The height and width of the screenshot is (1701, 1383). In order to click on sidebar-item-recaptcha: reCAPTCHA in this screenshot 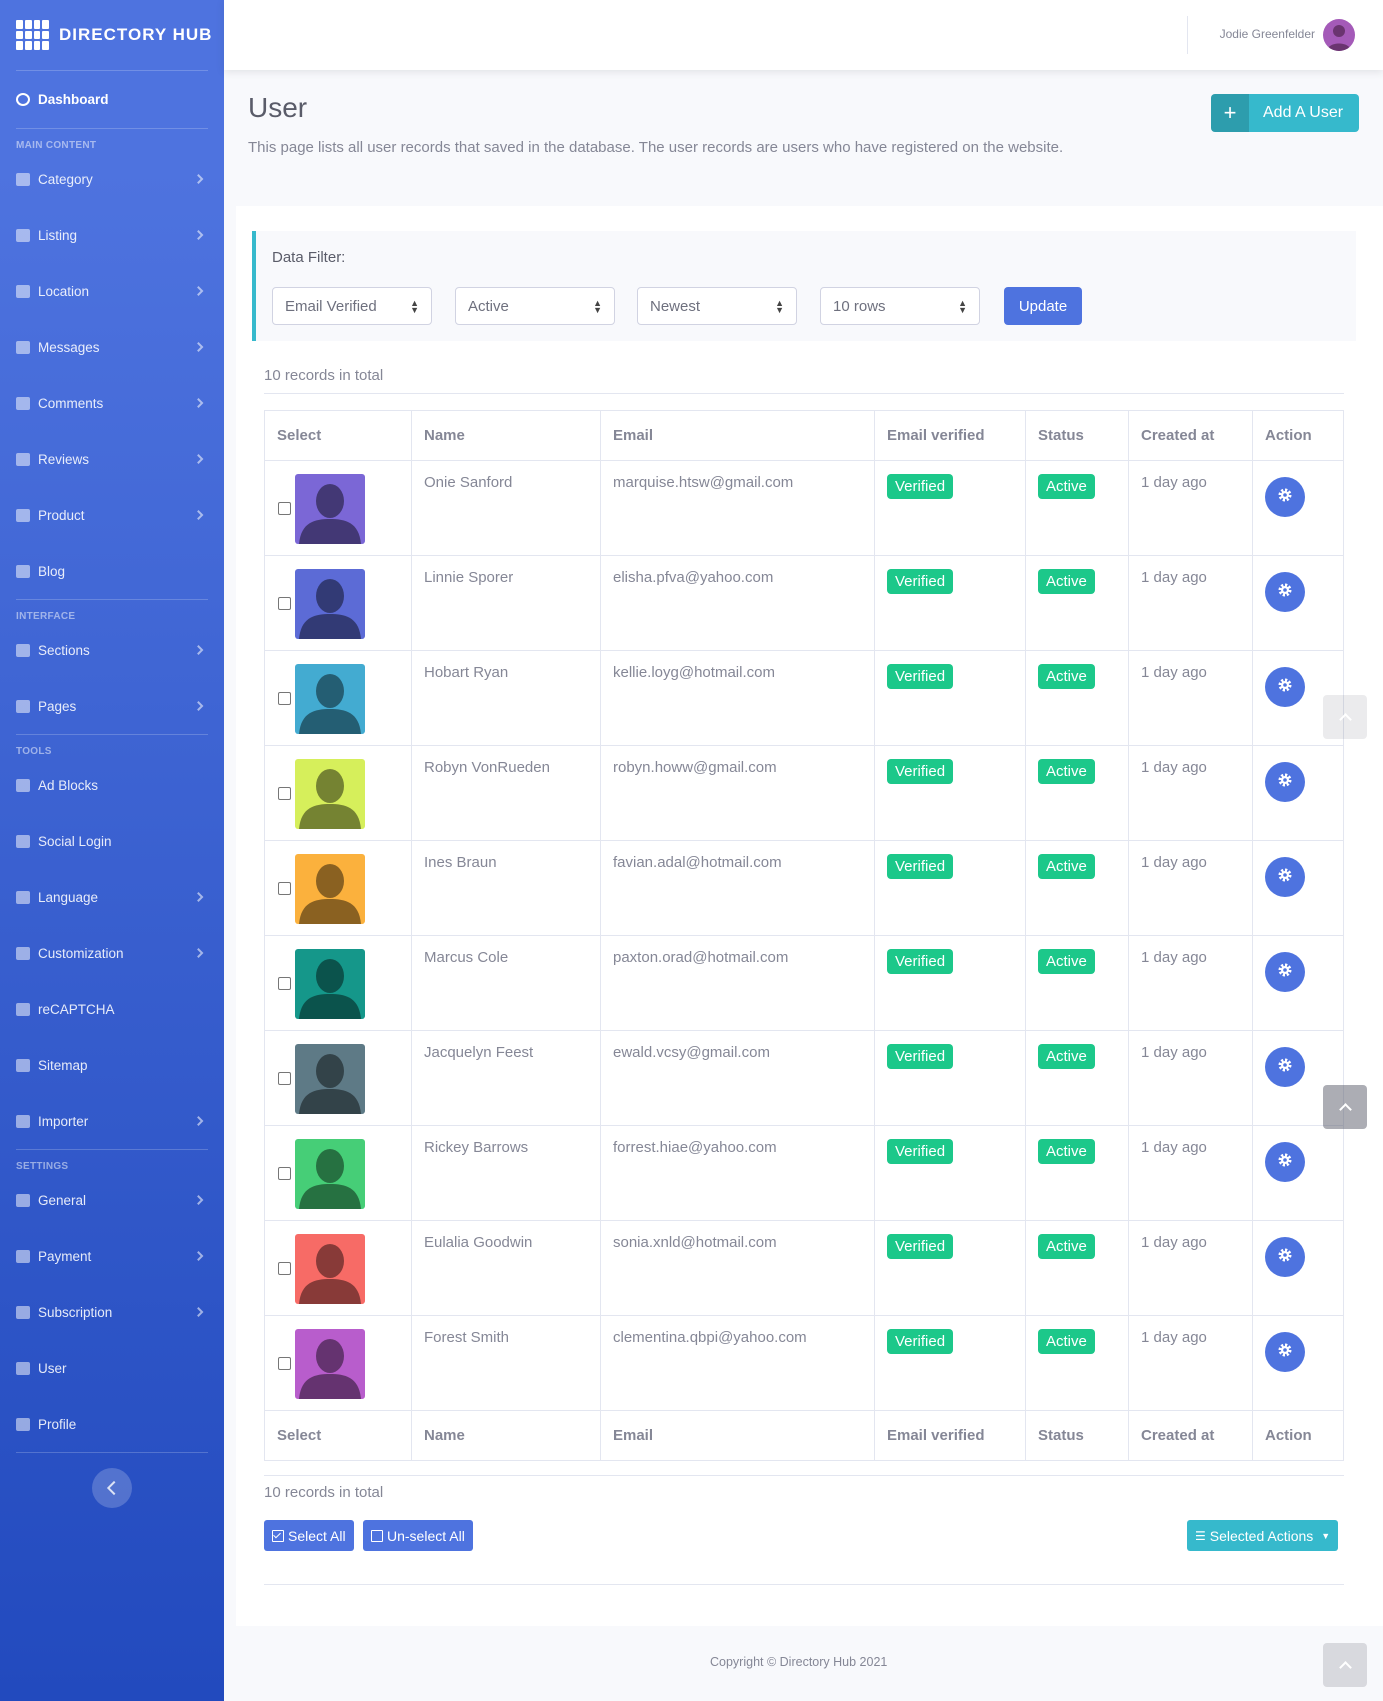, I will do `click(112, 1009)`.